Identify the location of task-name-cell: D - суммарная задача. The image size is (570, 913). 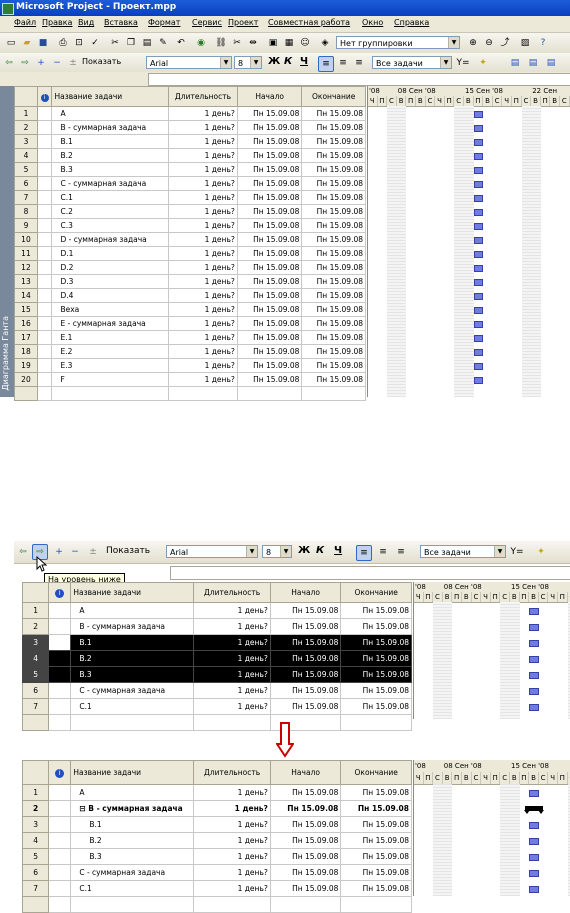
(110, 239).